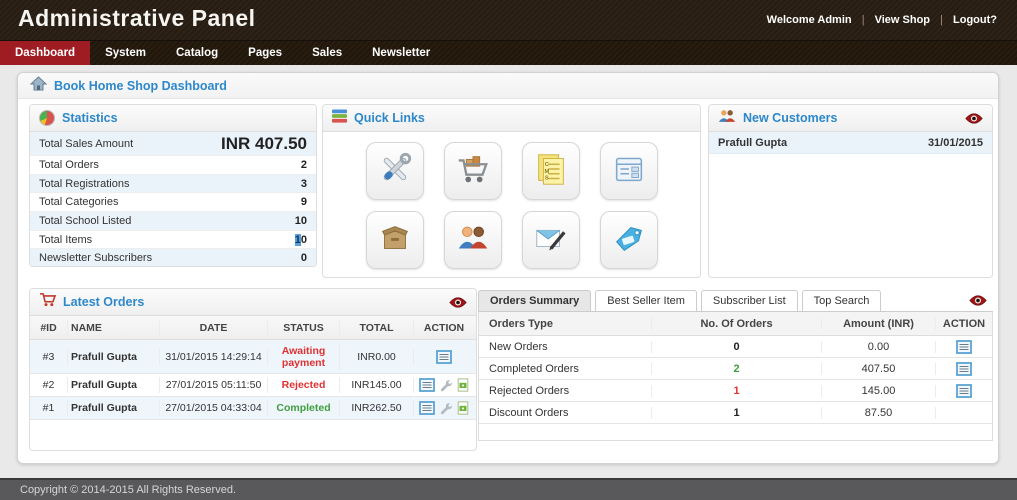 The width and height of the screenshot is (1017, 500). I want to click on stat-row: Total Sales Amount INR 407.50, so click(173, 144).